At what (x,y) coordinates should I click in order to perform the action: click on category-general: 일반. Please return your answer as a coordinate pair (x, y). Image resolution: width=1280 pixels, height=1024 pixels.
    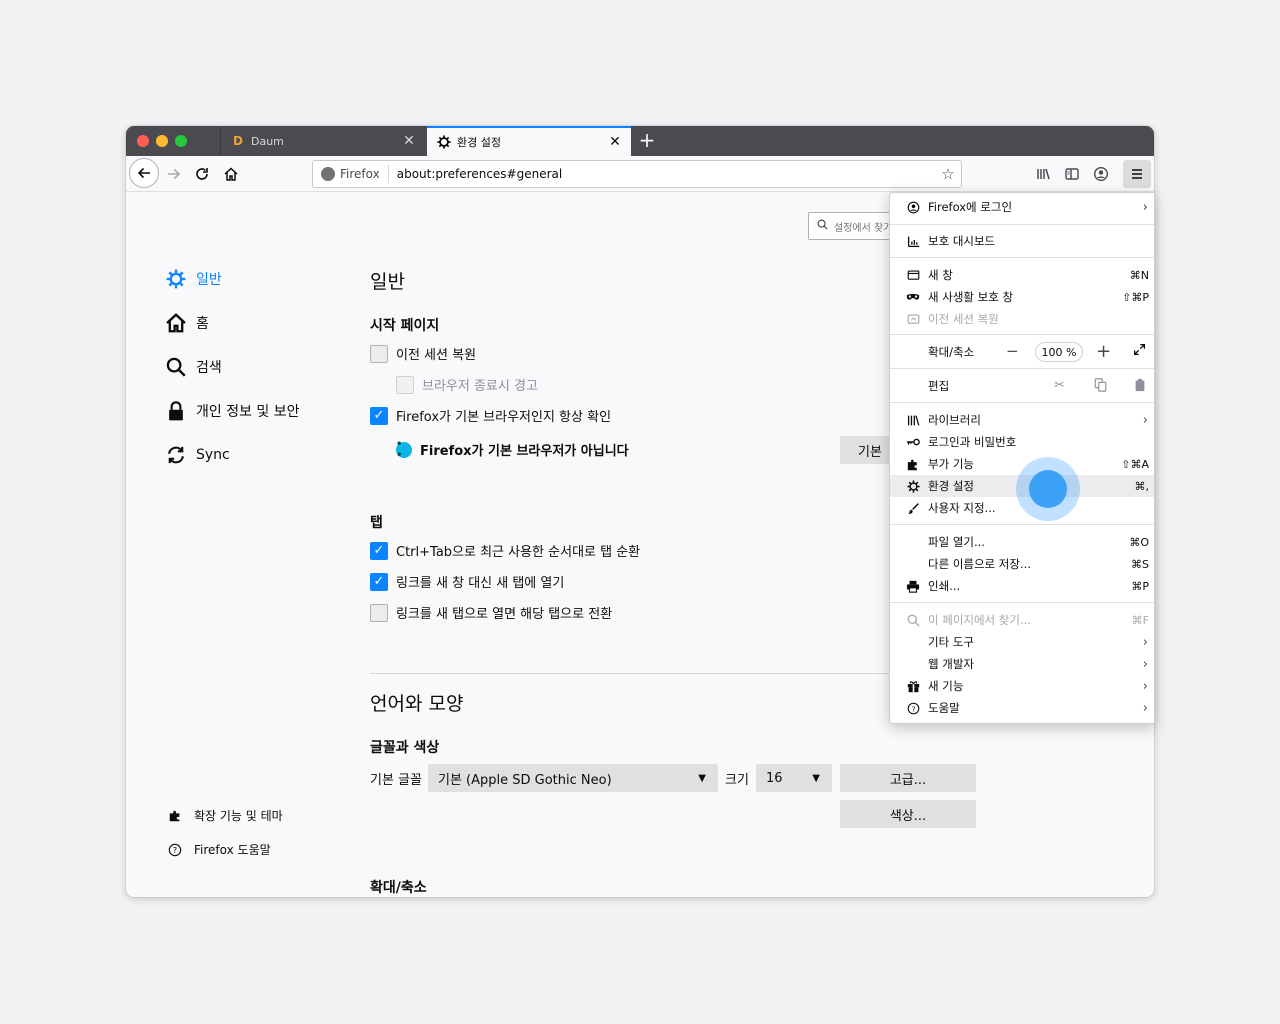
    Looking at the image, I should click on (193, 279).